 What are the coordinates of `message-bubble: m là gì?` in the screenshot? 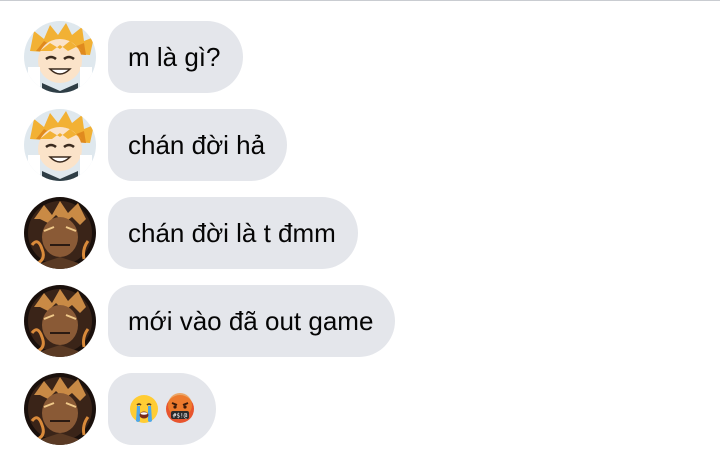 It's located at (175, 57).